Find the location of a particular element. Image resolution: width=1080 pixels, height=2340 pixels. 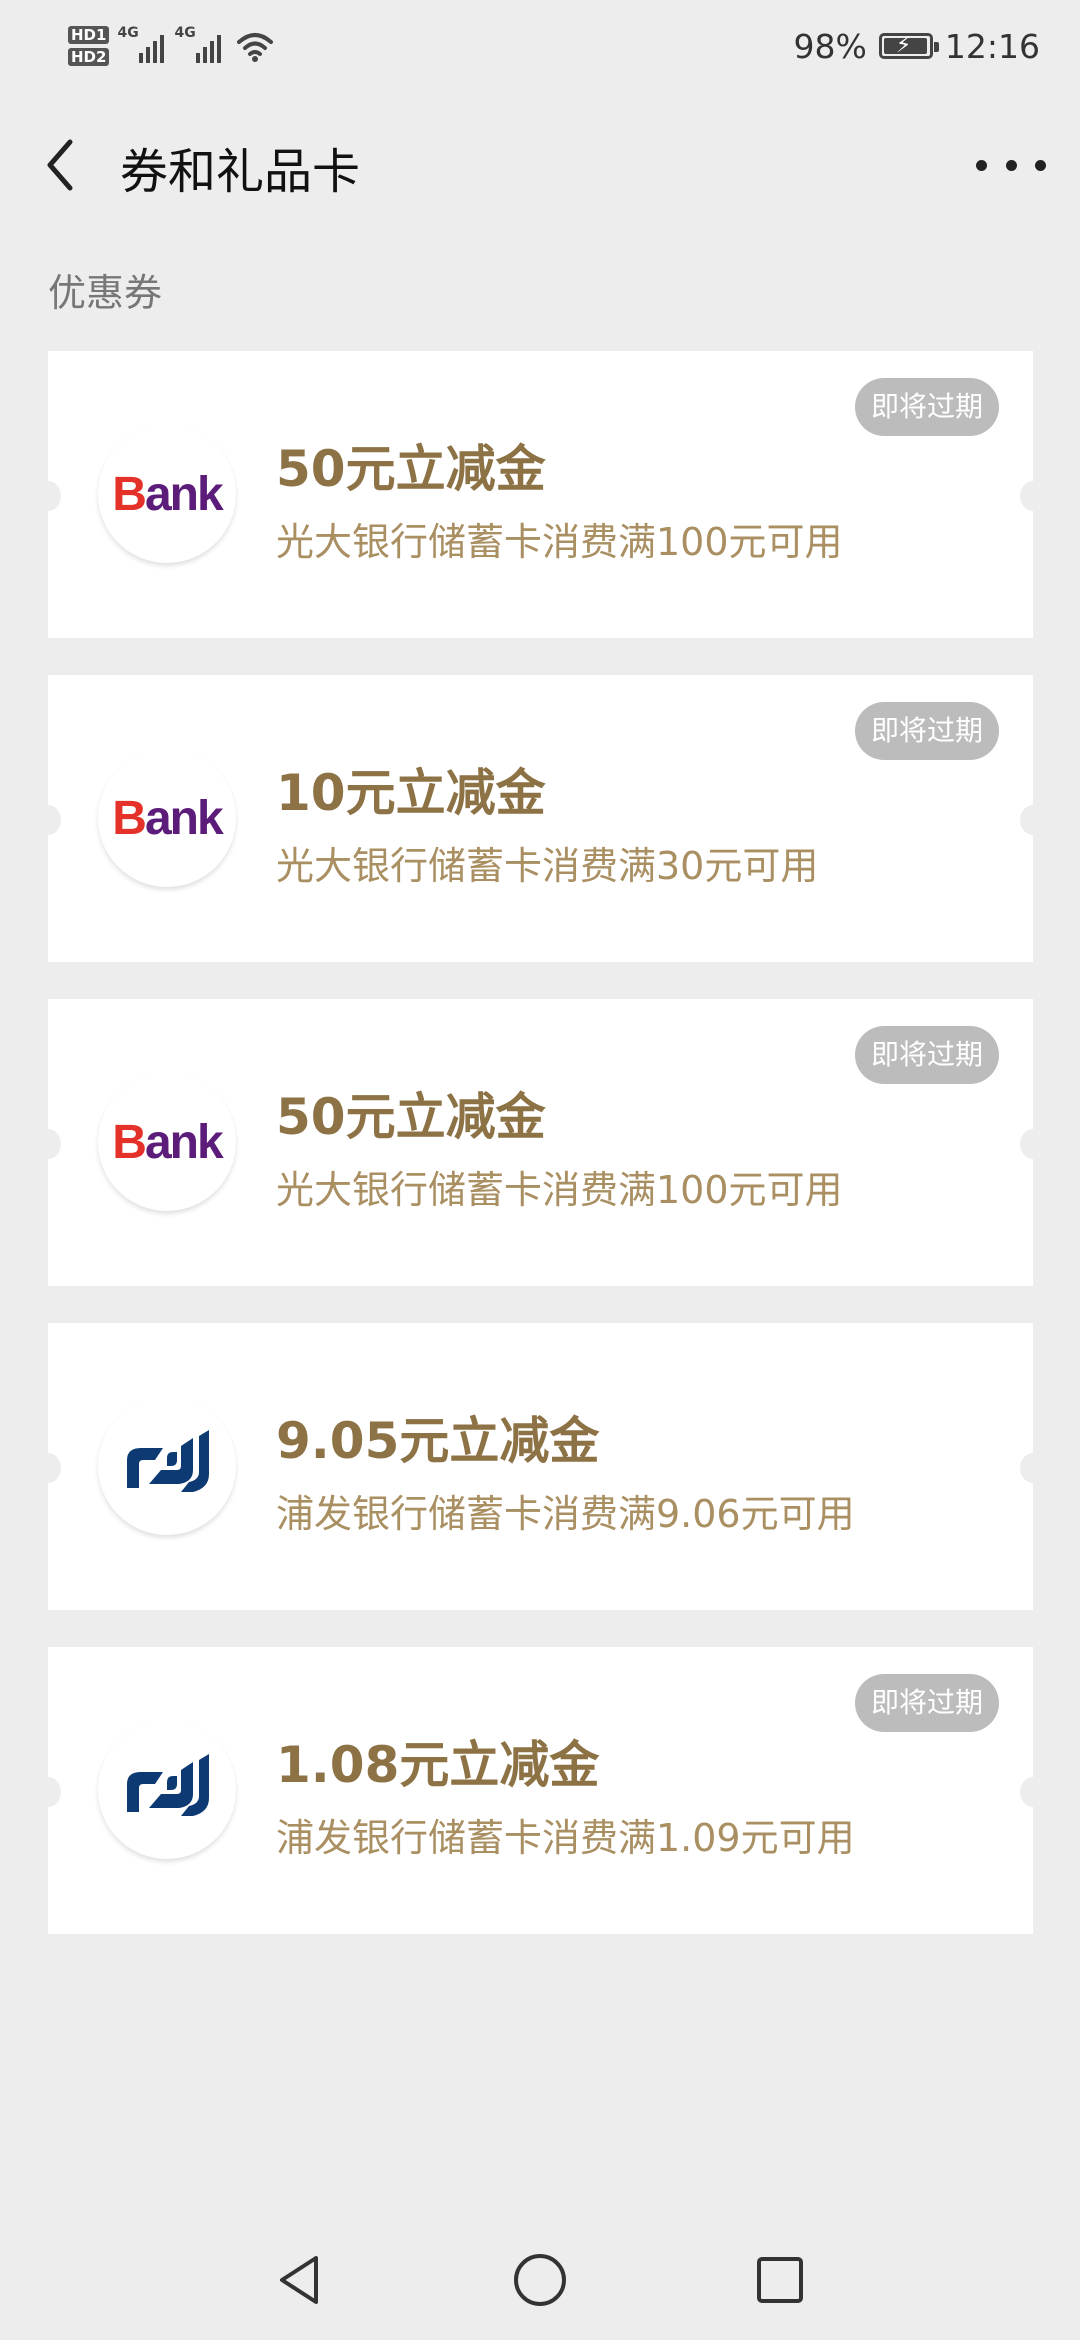

nav-bar: 券和礼品卡 is located at coordinates (540, 165).